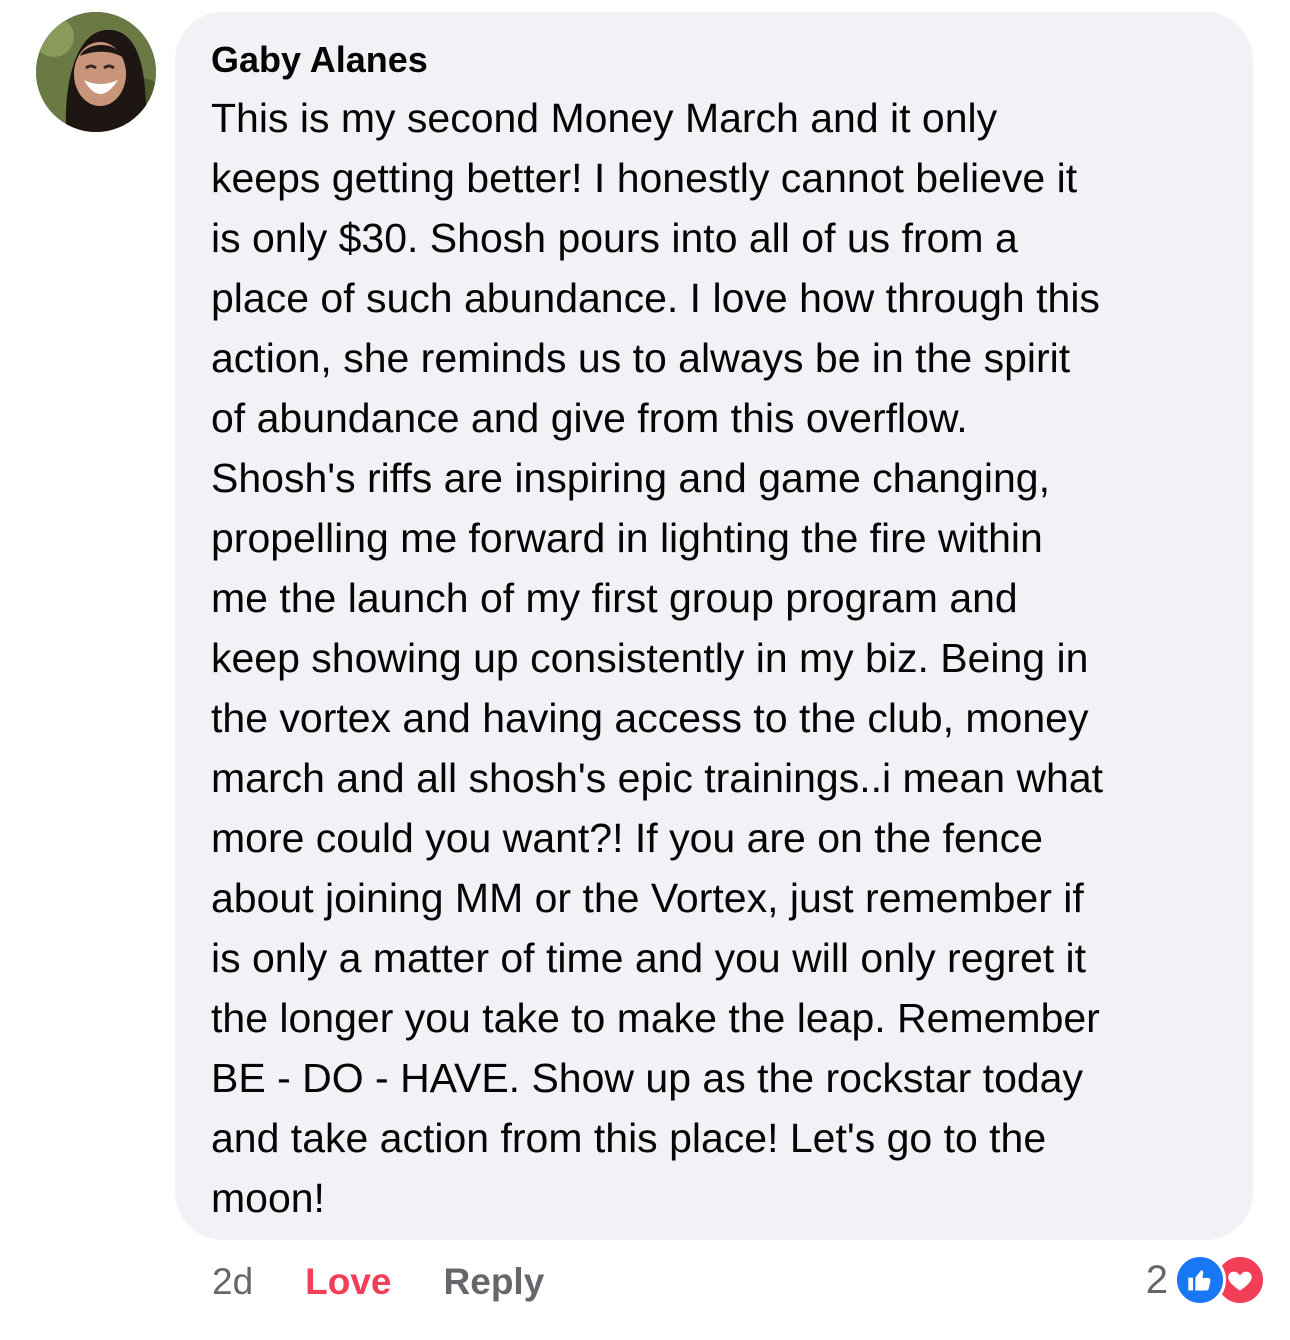  Describe the element at coordinates (232, 1282) in the screenshot. I see `timestamp: 2d` at that location.